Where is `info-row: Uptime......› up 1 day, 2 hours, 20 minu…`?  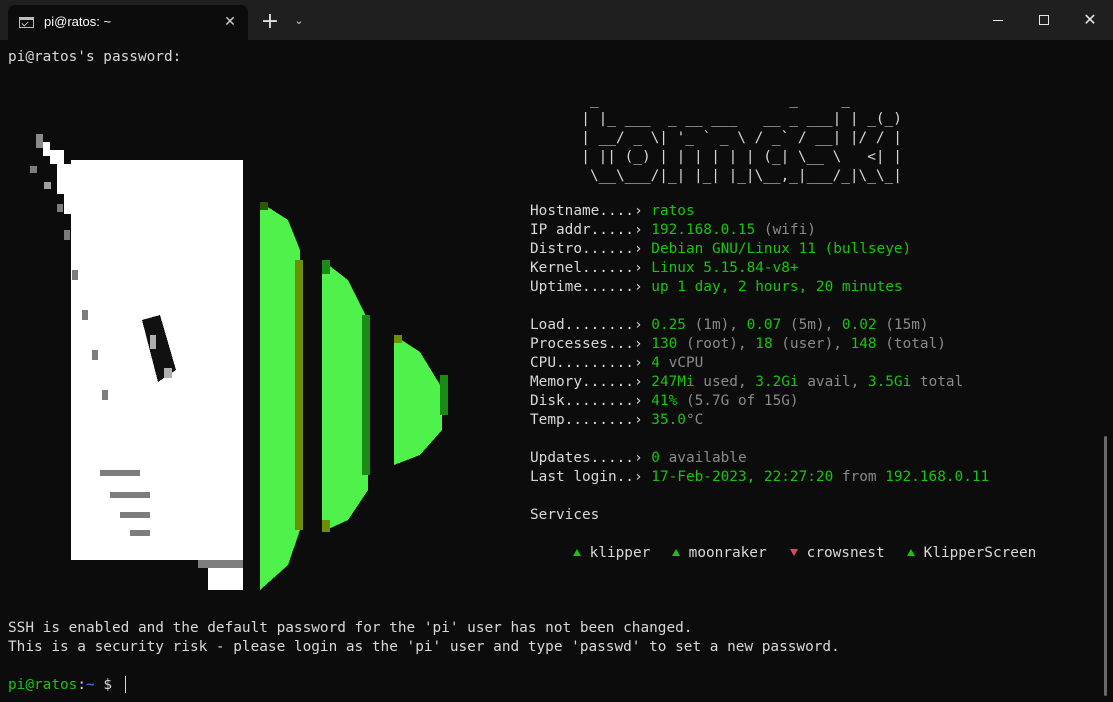
info-row: Uptime......› up 1 day, 2 hours, 20 minu… is located at coordinates (720, 287).